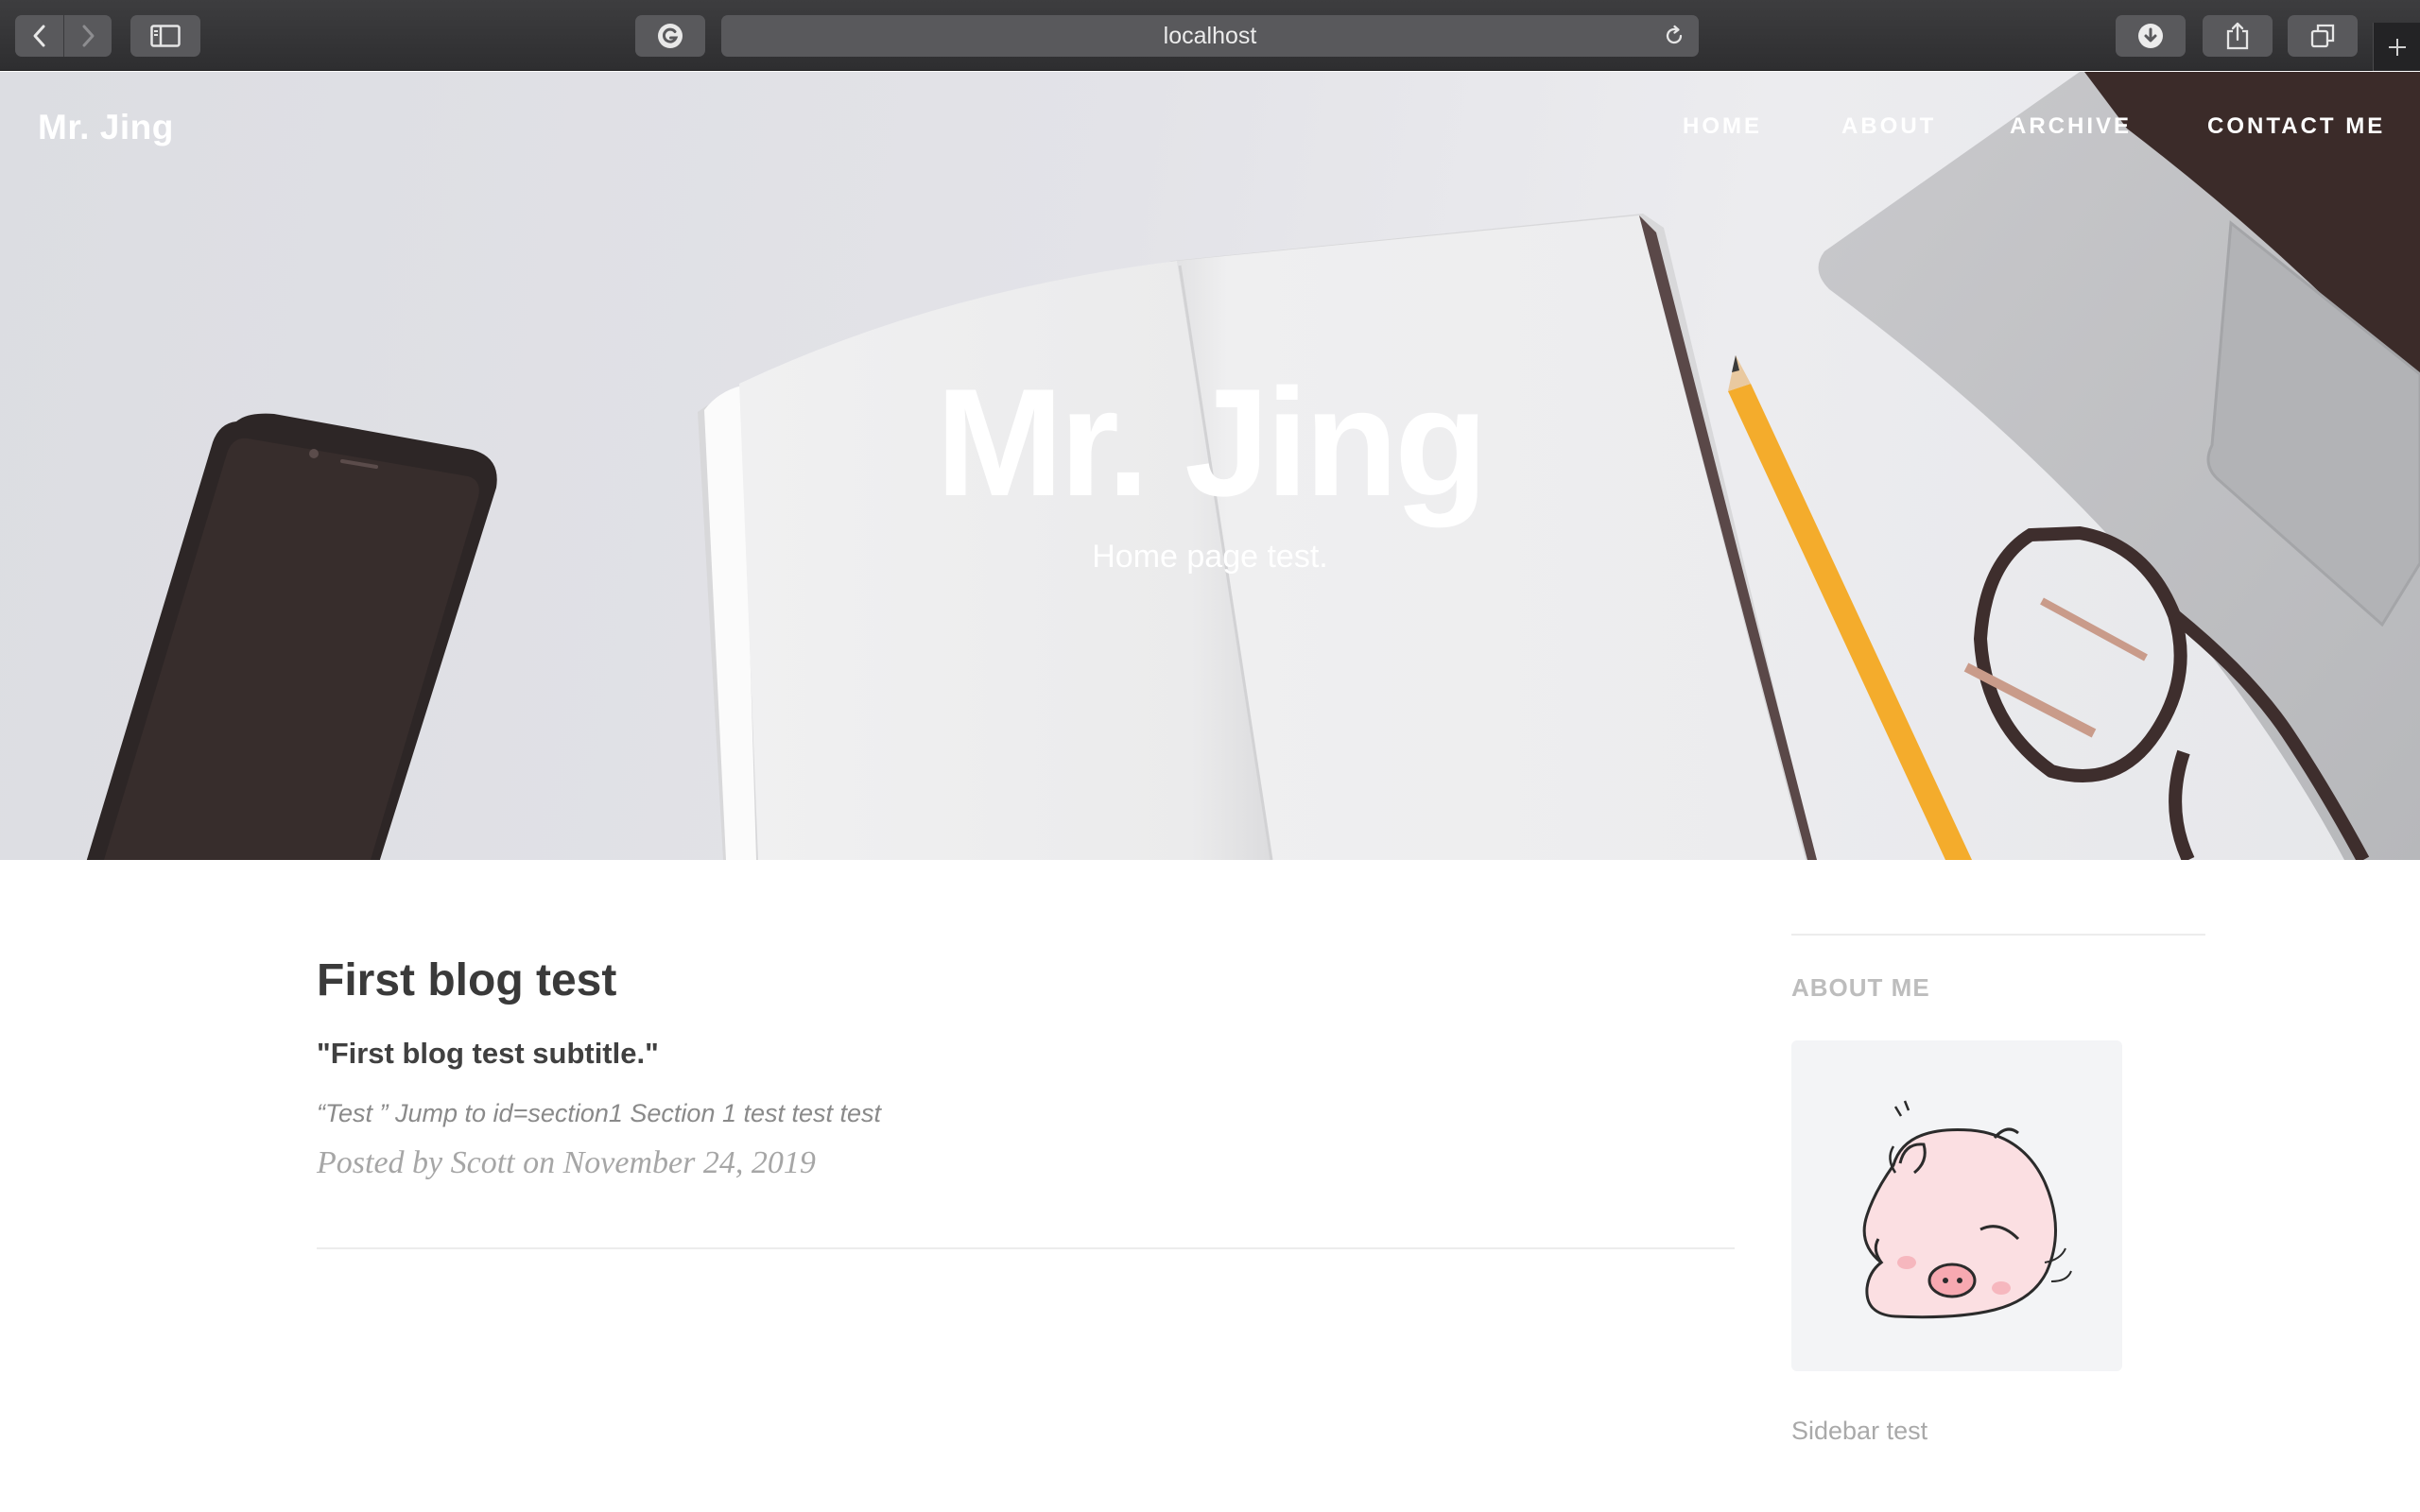  Describe the element at coordinates (1860, 987) in the screenshot. I see `sidebar-heading: ABOUT ME` at that location.